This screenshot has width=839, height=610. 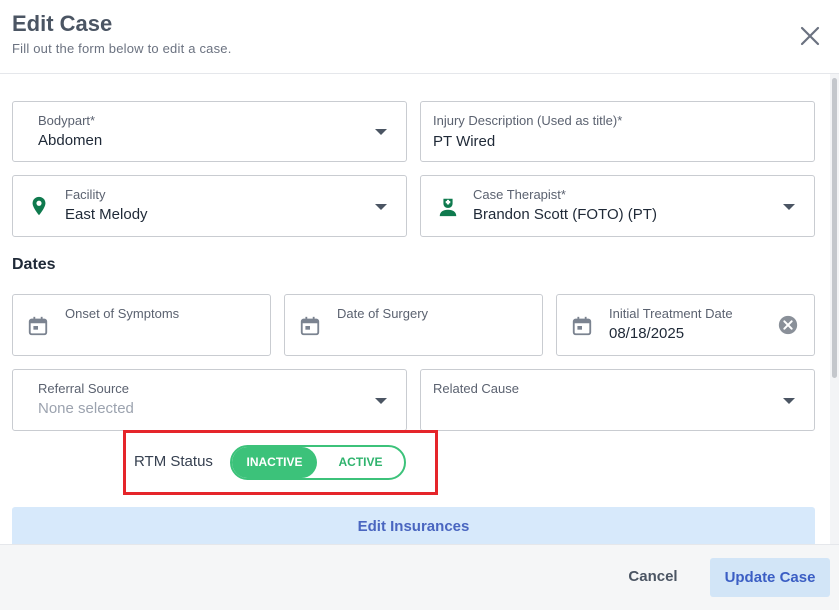 I want to click on referral-source-placeholder: None selected, so click(x=86, y=408).